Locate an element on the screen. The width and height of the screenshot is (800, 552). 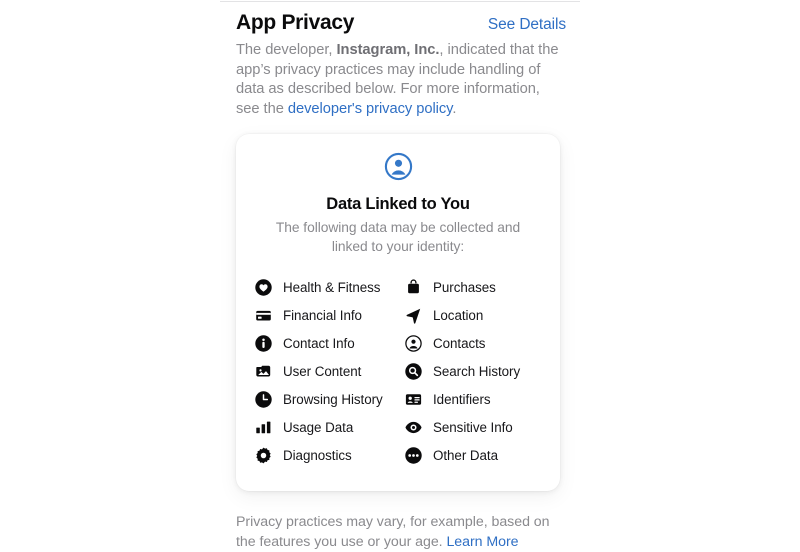
eye-icon is located at coordinates (413, 427).